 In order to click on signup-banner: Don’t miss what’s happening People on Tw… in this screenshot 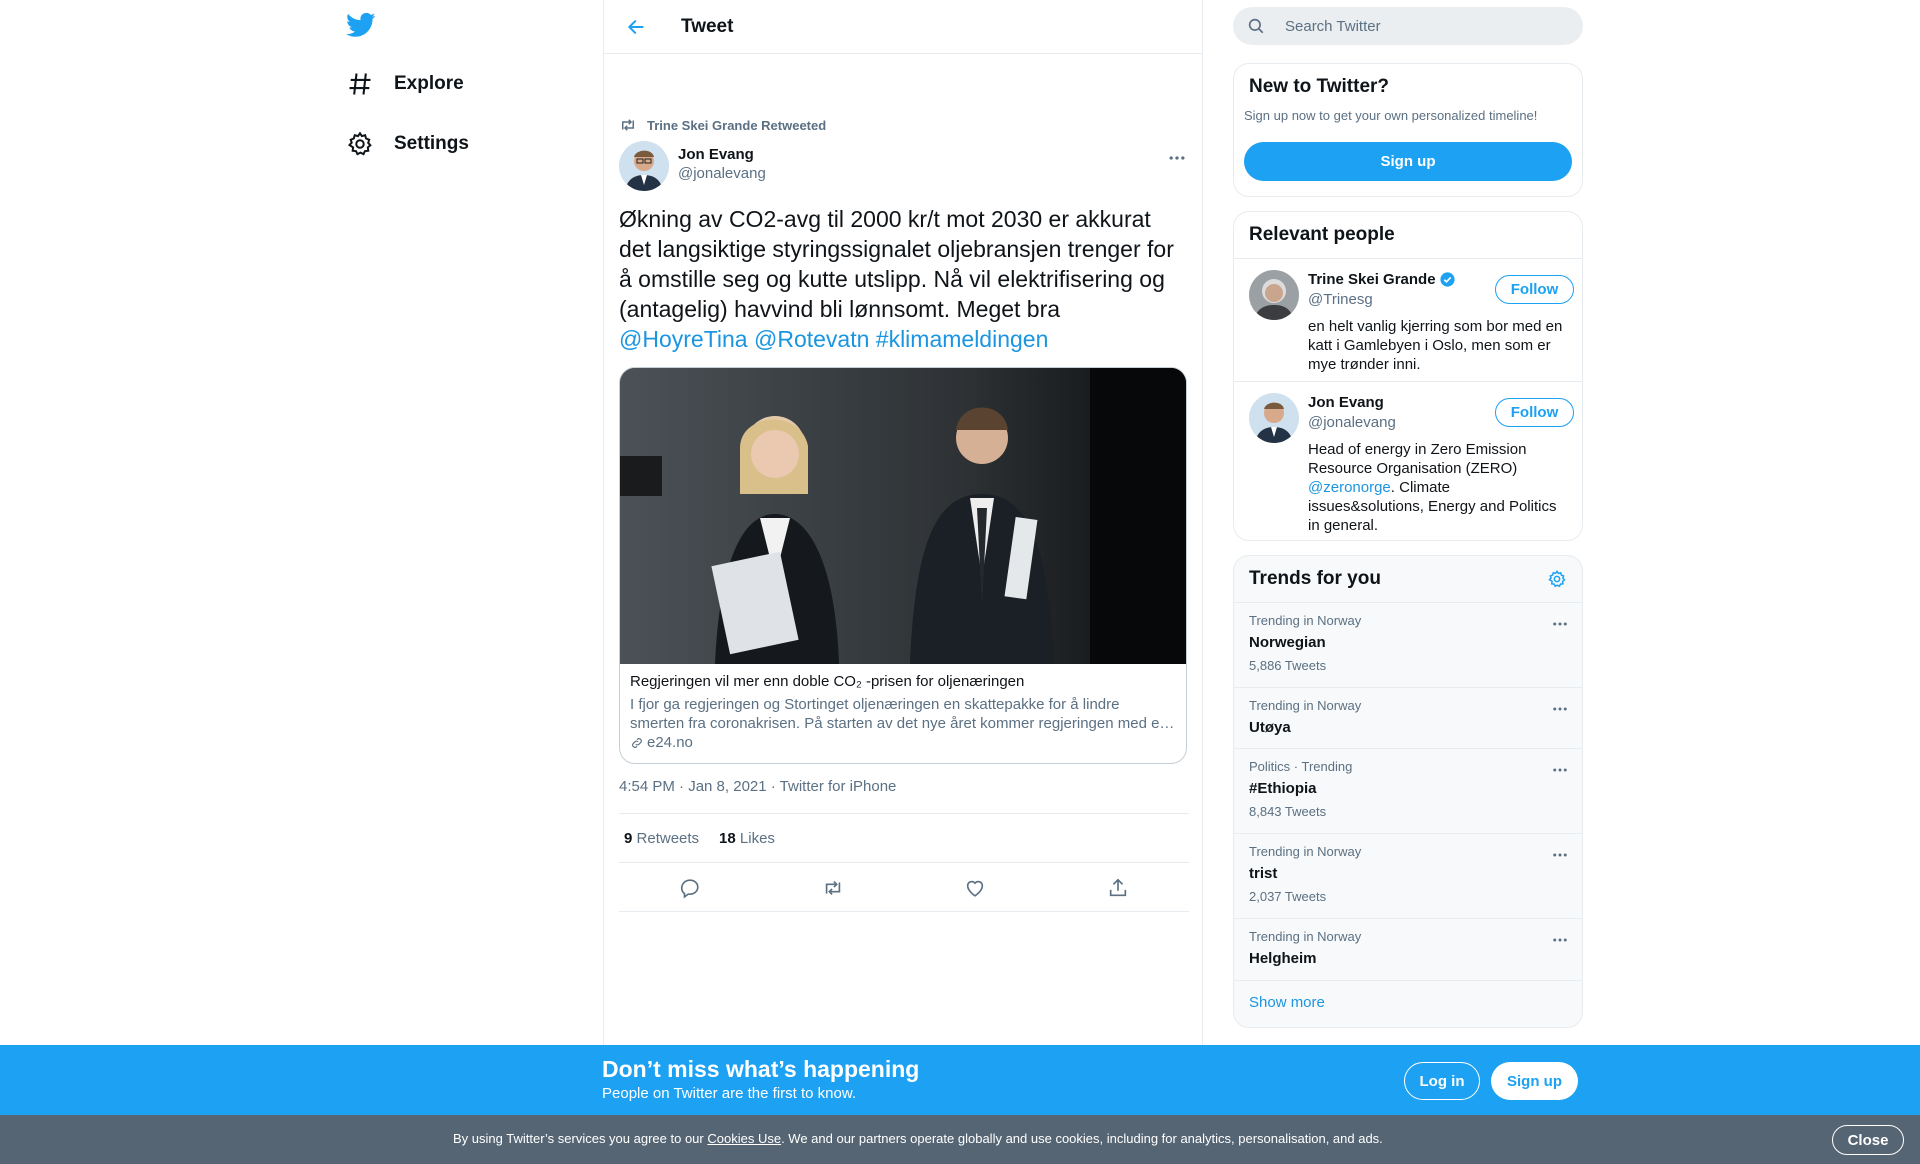, I will do `click(960, 1080)`.